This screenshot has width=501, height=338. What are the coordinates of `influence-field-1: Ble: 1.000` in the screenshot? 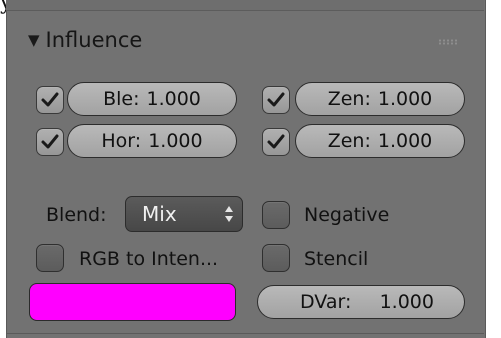 It's located at (152, 99).